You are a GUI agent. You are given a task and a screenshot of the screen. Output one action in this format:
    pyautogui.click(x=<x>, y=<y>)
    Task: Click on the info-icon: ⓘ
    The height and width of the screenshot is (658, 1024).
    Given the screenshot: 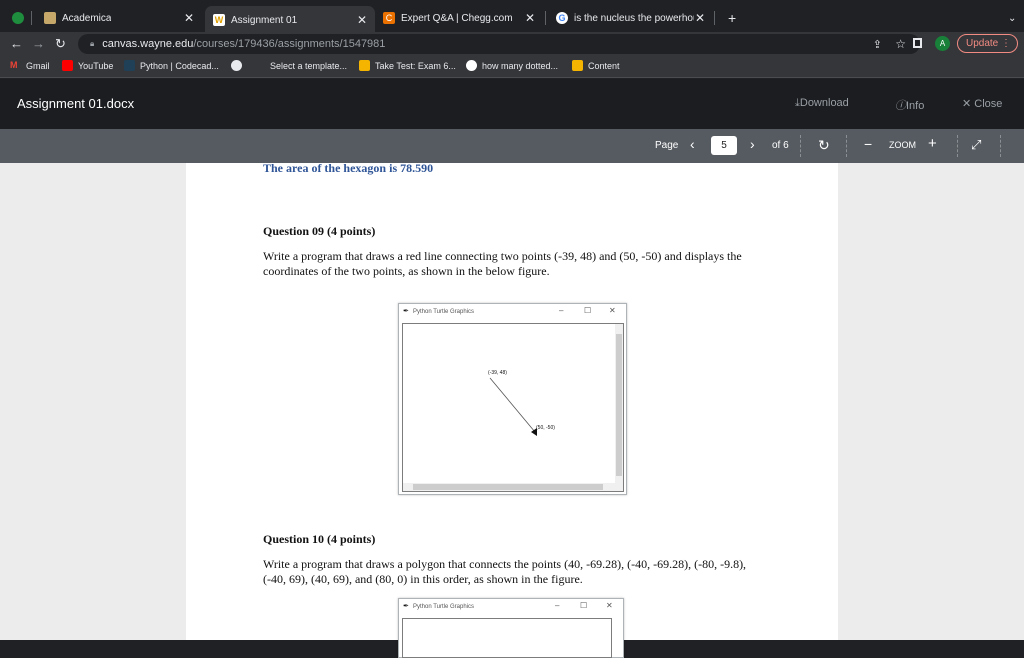 What is the action you would take?
    pyautogui.click(x=900, y=106)
    